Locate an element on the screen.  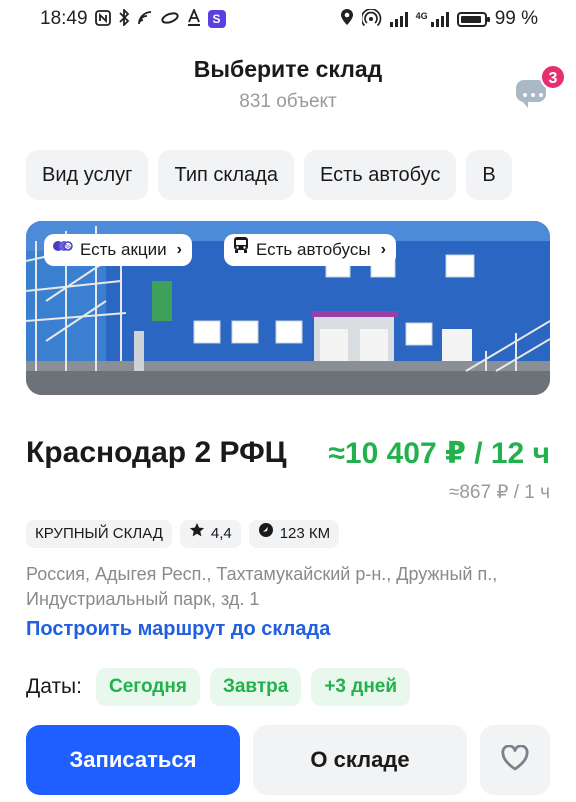
signal-4g-icon: 4G is located at coordinates (432, 19).